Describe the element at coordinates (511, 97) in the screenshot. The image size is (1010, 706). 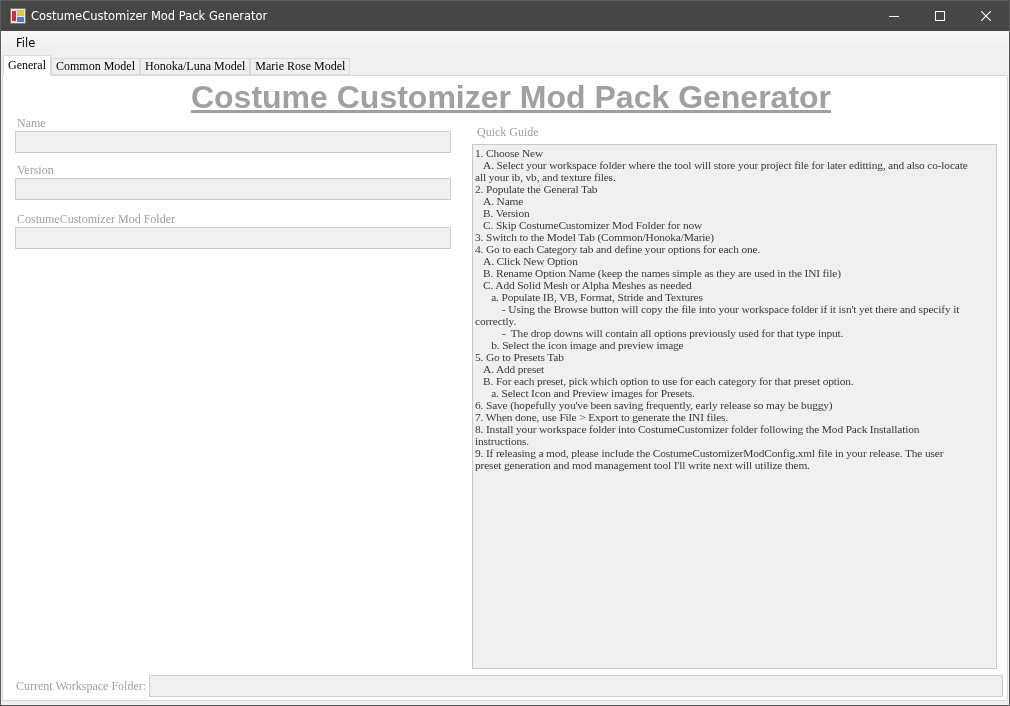
I see `app-heading: Costume Customizer Mod Pack Generator` at that location.